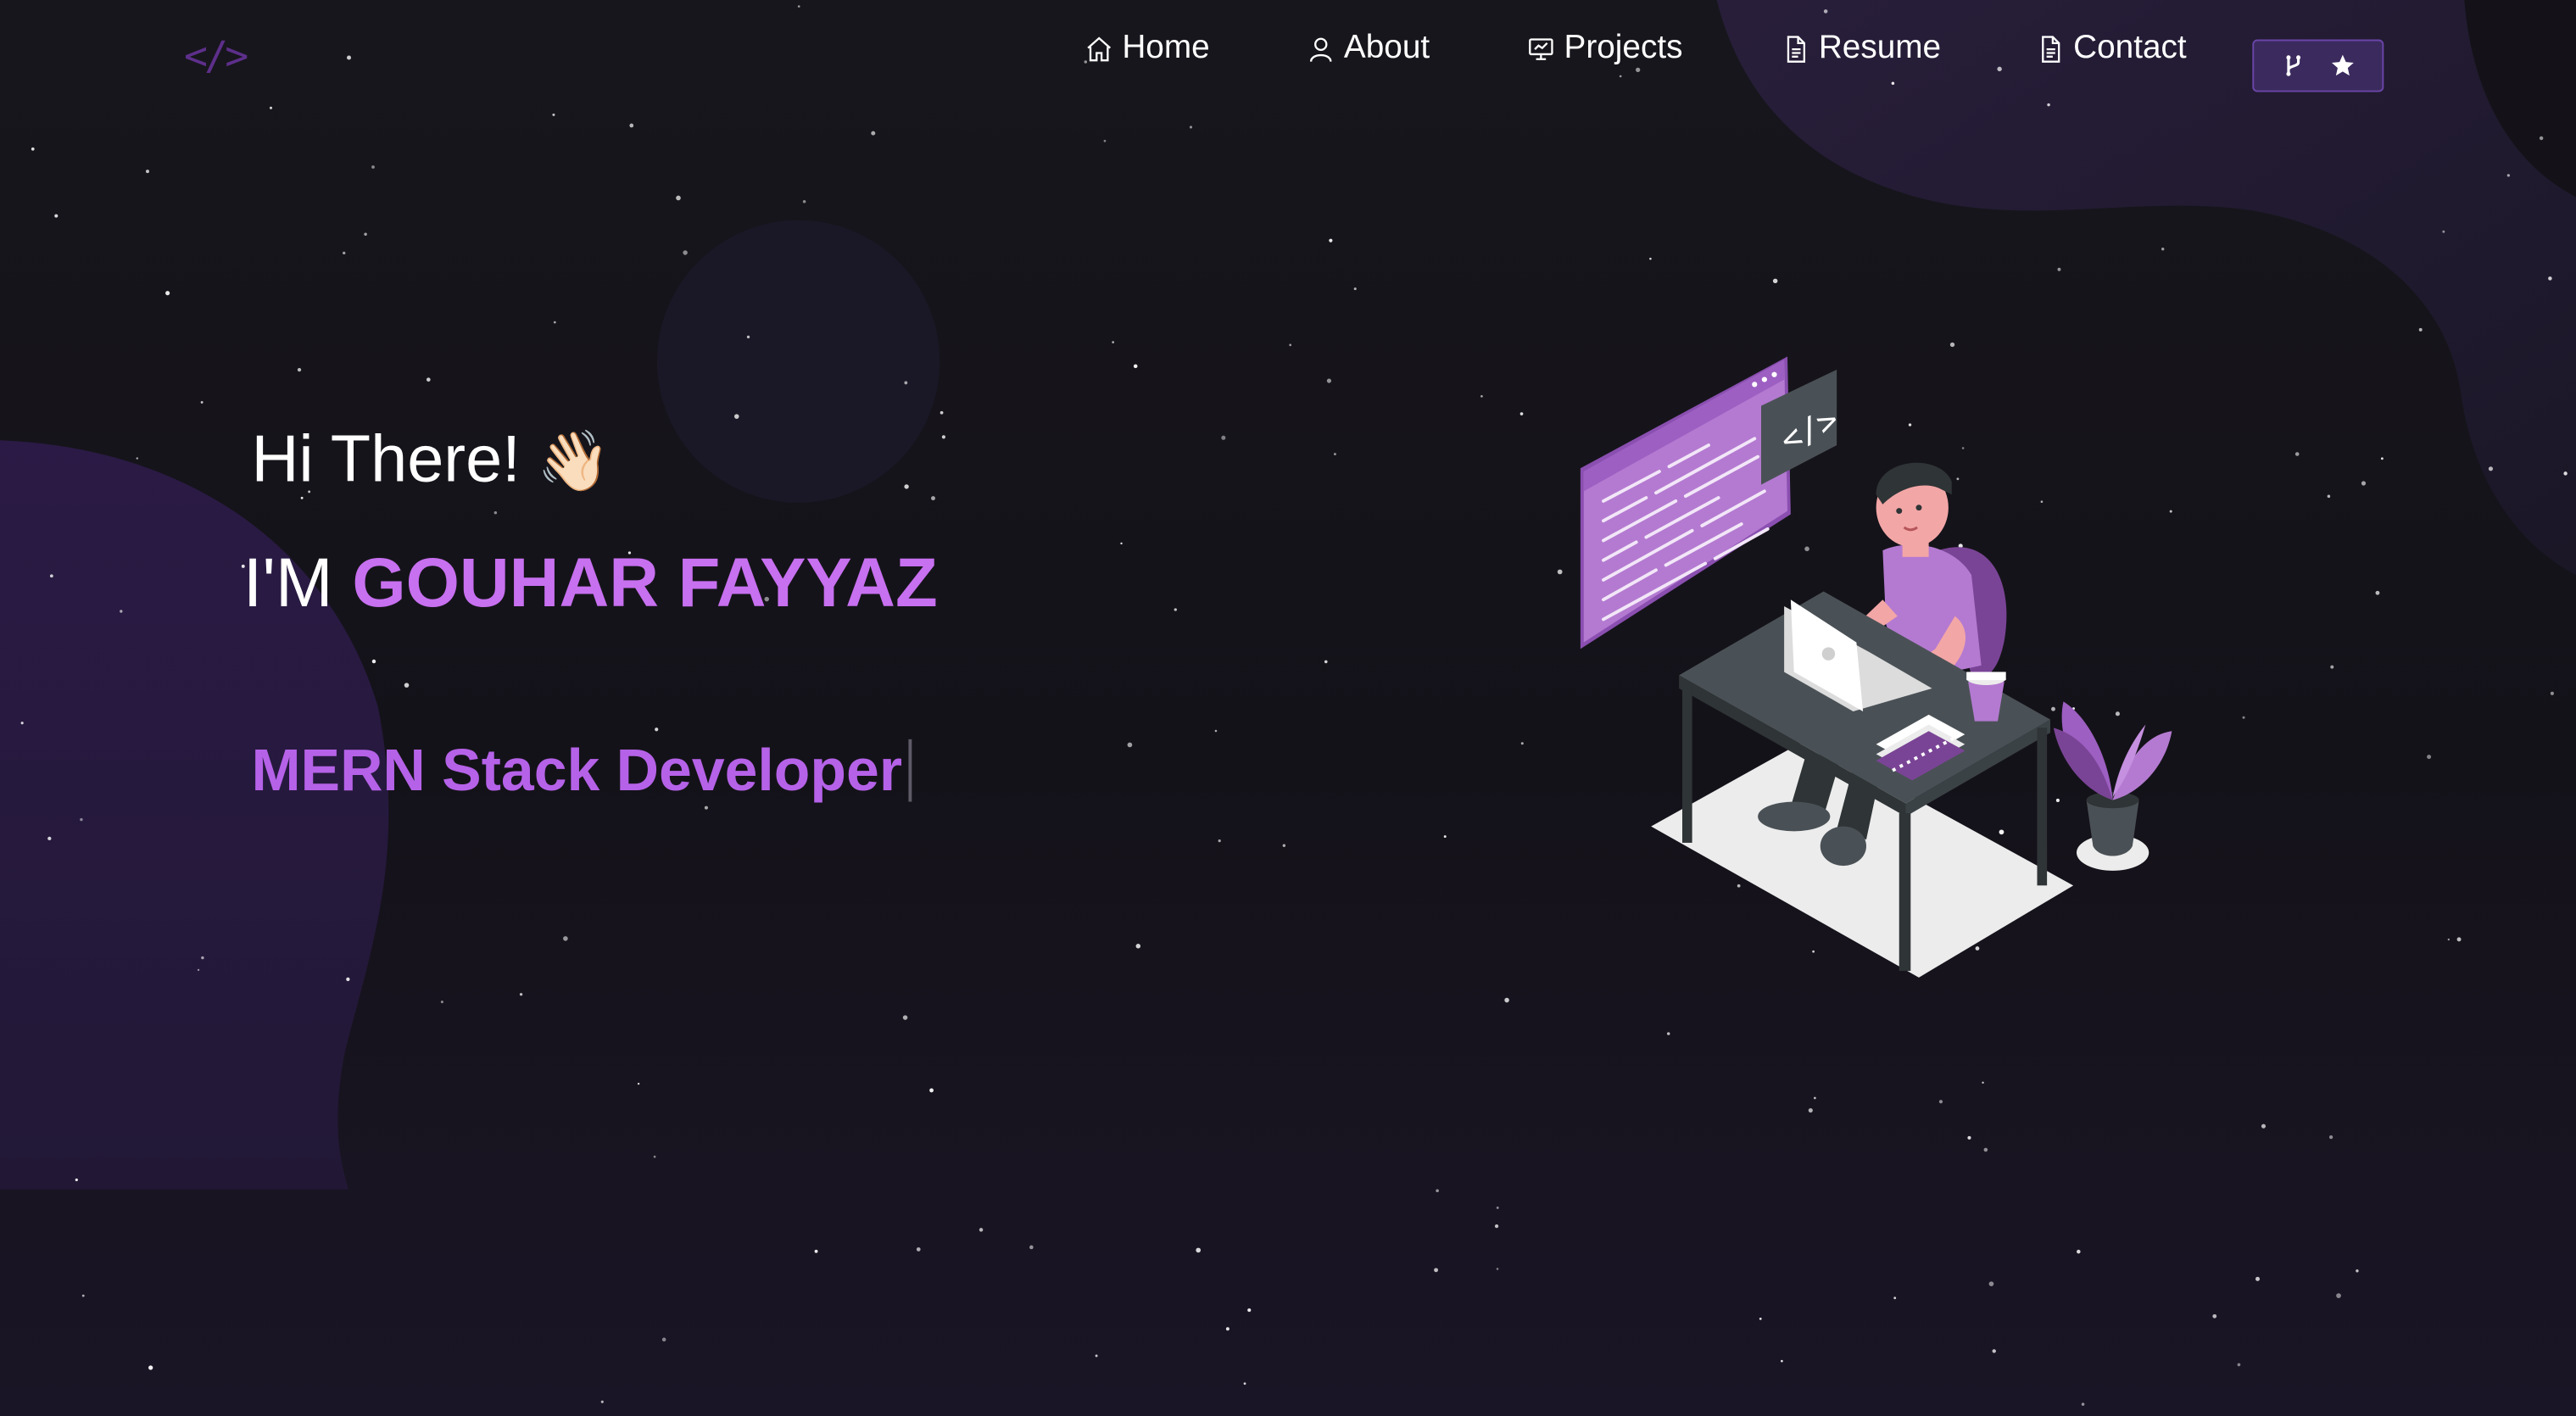  I want to click on plant, so click(2112, 778).